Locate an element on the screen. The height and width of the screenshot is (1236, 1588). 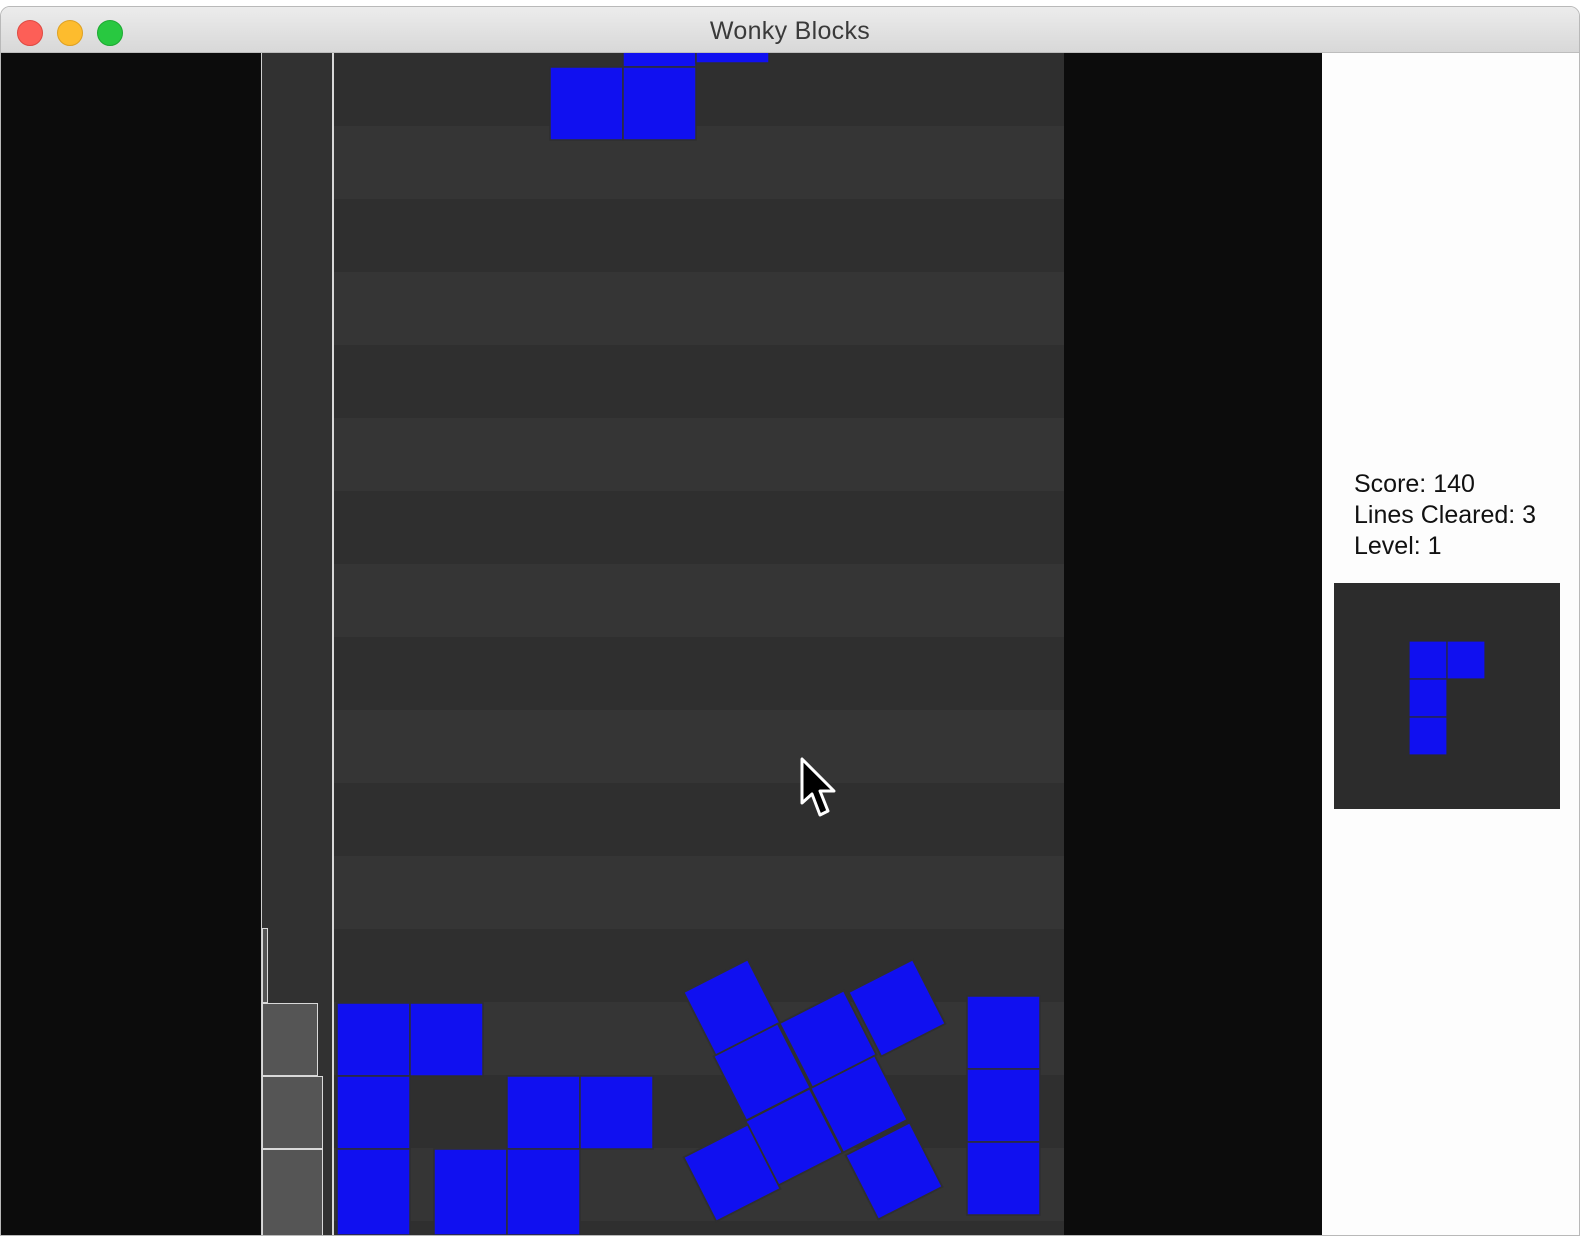
next-piece is located at coordinates (1447, 698).